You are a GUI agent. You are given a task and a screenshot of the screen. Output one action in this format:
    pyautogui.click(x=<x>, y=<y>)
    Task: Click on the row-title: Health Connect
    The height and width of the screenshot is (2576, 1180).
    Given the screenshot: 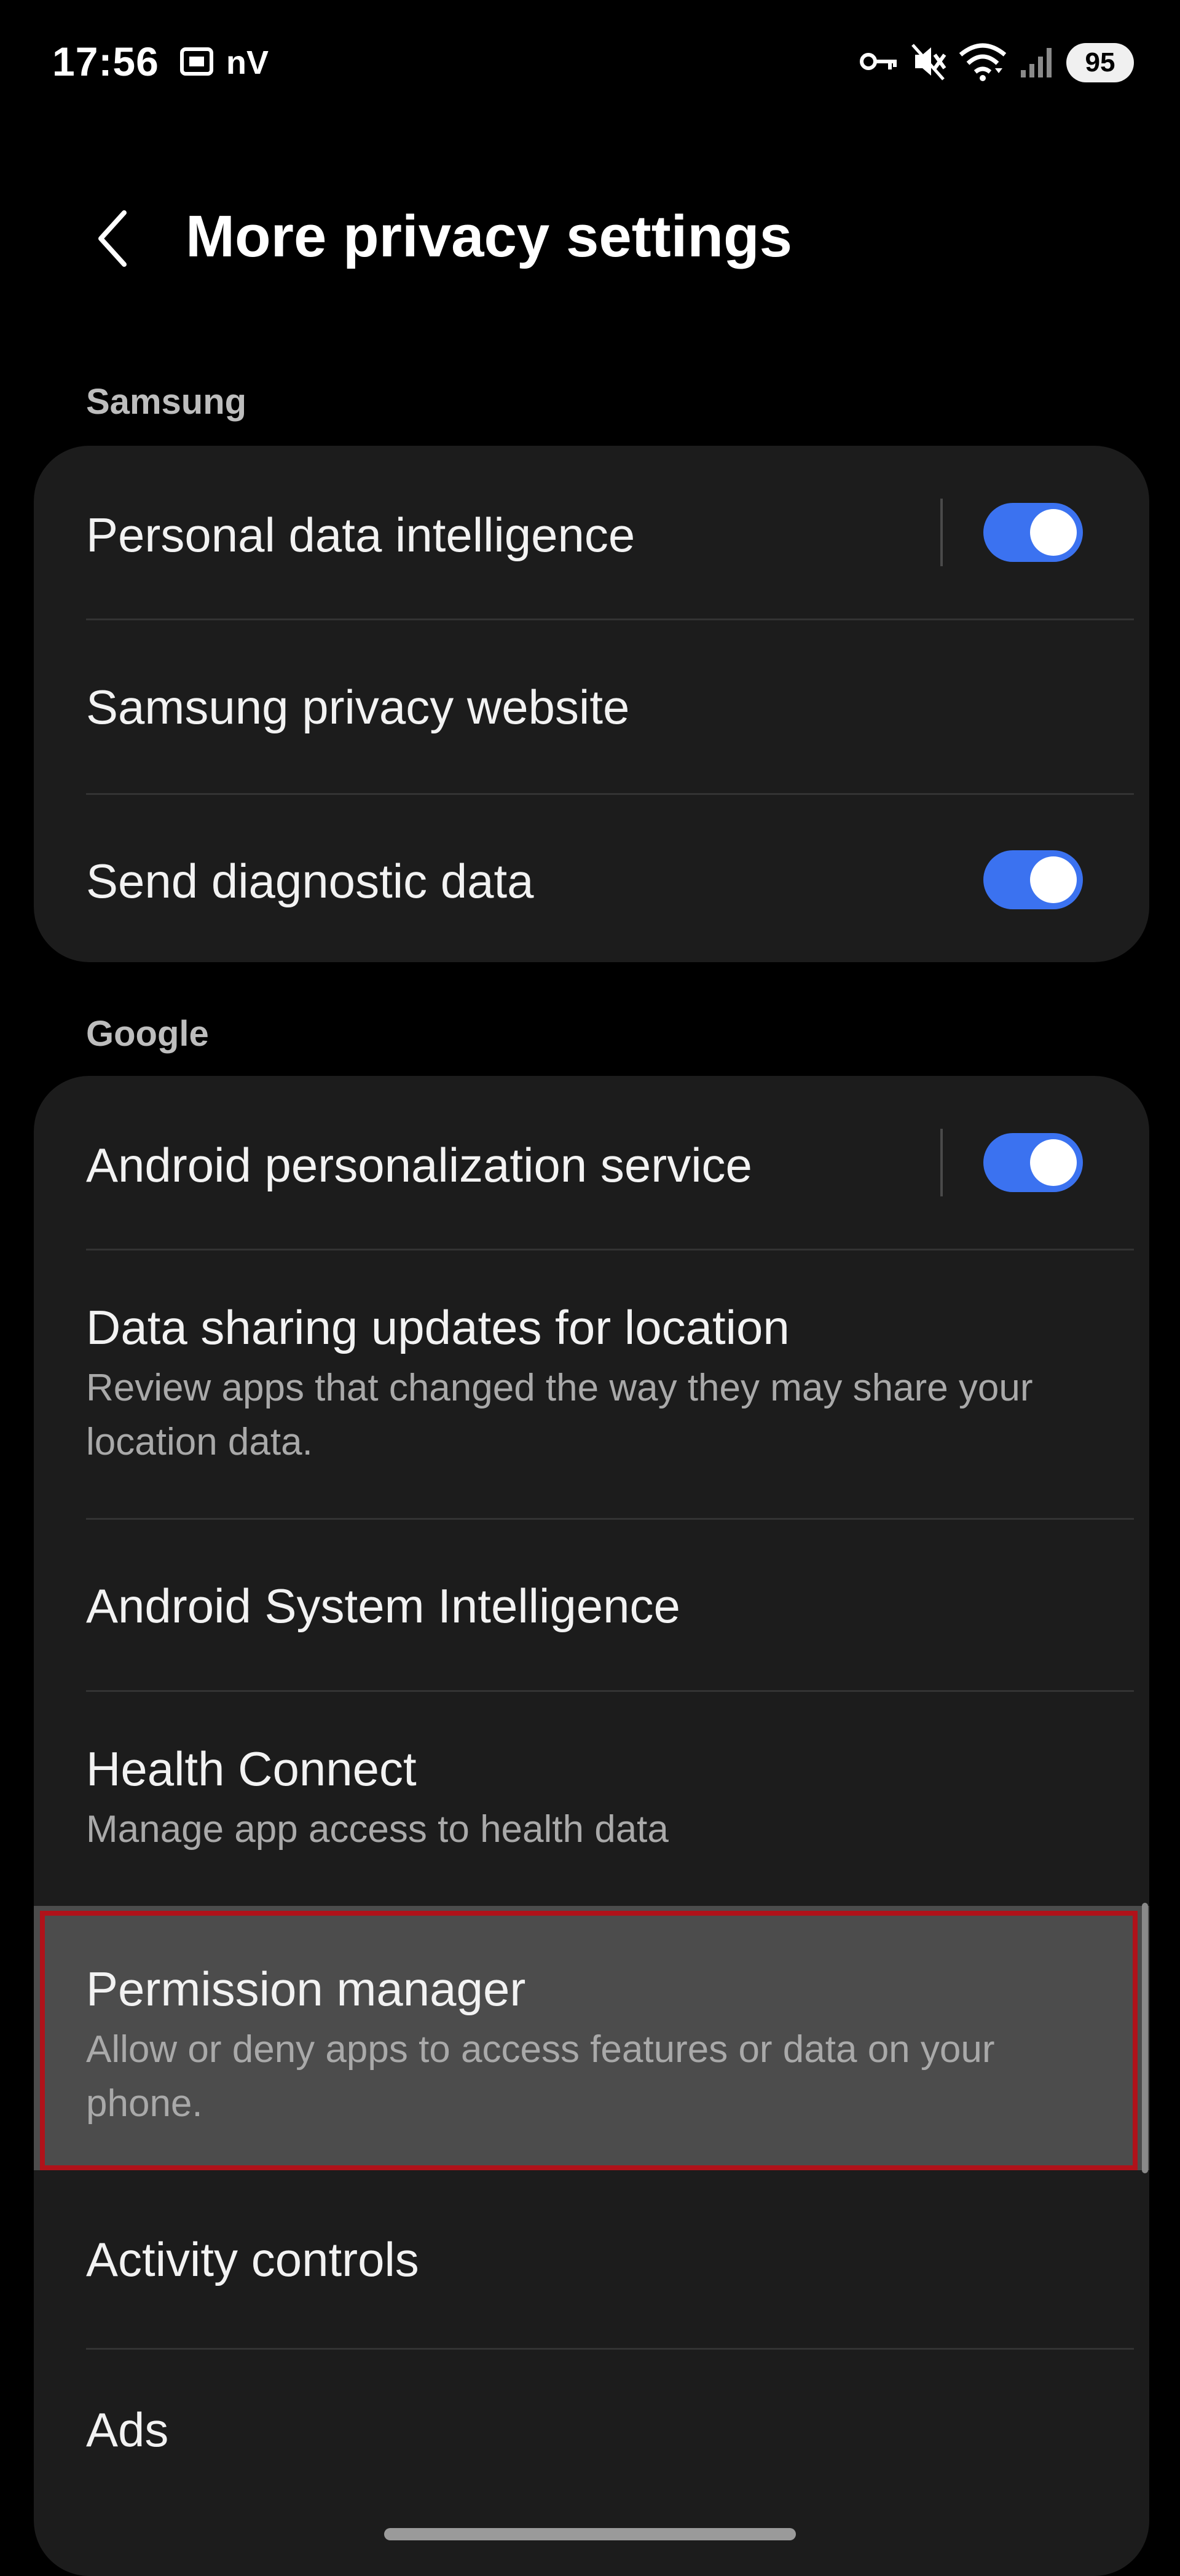 What is the action you would take?
    pyautogui.click(x=252, y=1769)
    